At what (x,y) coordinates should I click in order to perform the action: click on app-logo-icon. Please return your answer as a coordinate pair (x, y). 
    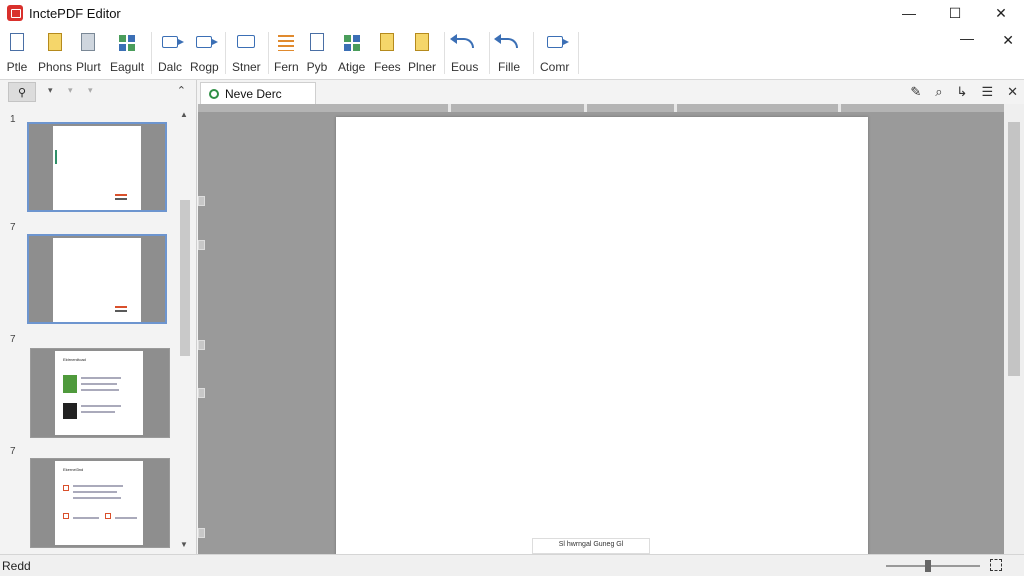
    Looking at the image, I should click on (15, 13).